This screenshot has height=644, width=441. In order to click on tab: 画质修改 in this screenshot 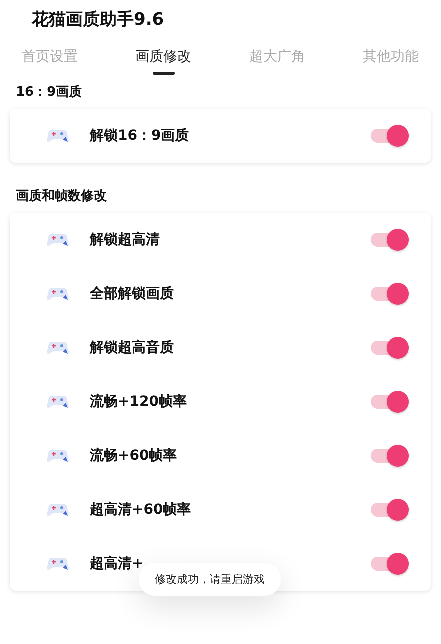, I will do `click(164, 61)`.